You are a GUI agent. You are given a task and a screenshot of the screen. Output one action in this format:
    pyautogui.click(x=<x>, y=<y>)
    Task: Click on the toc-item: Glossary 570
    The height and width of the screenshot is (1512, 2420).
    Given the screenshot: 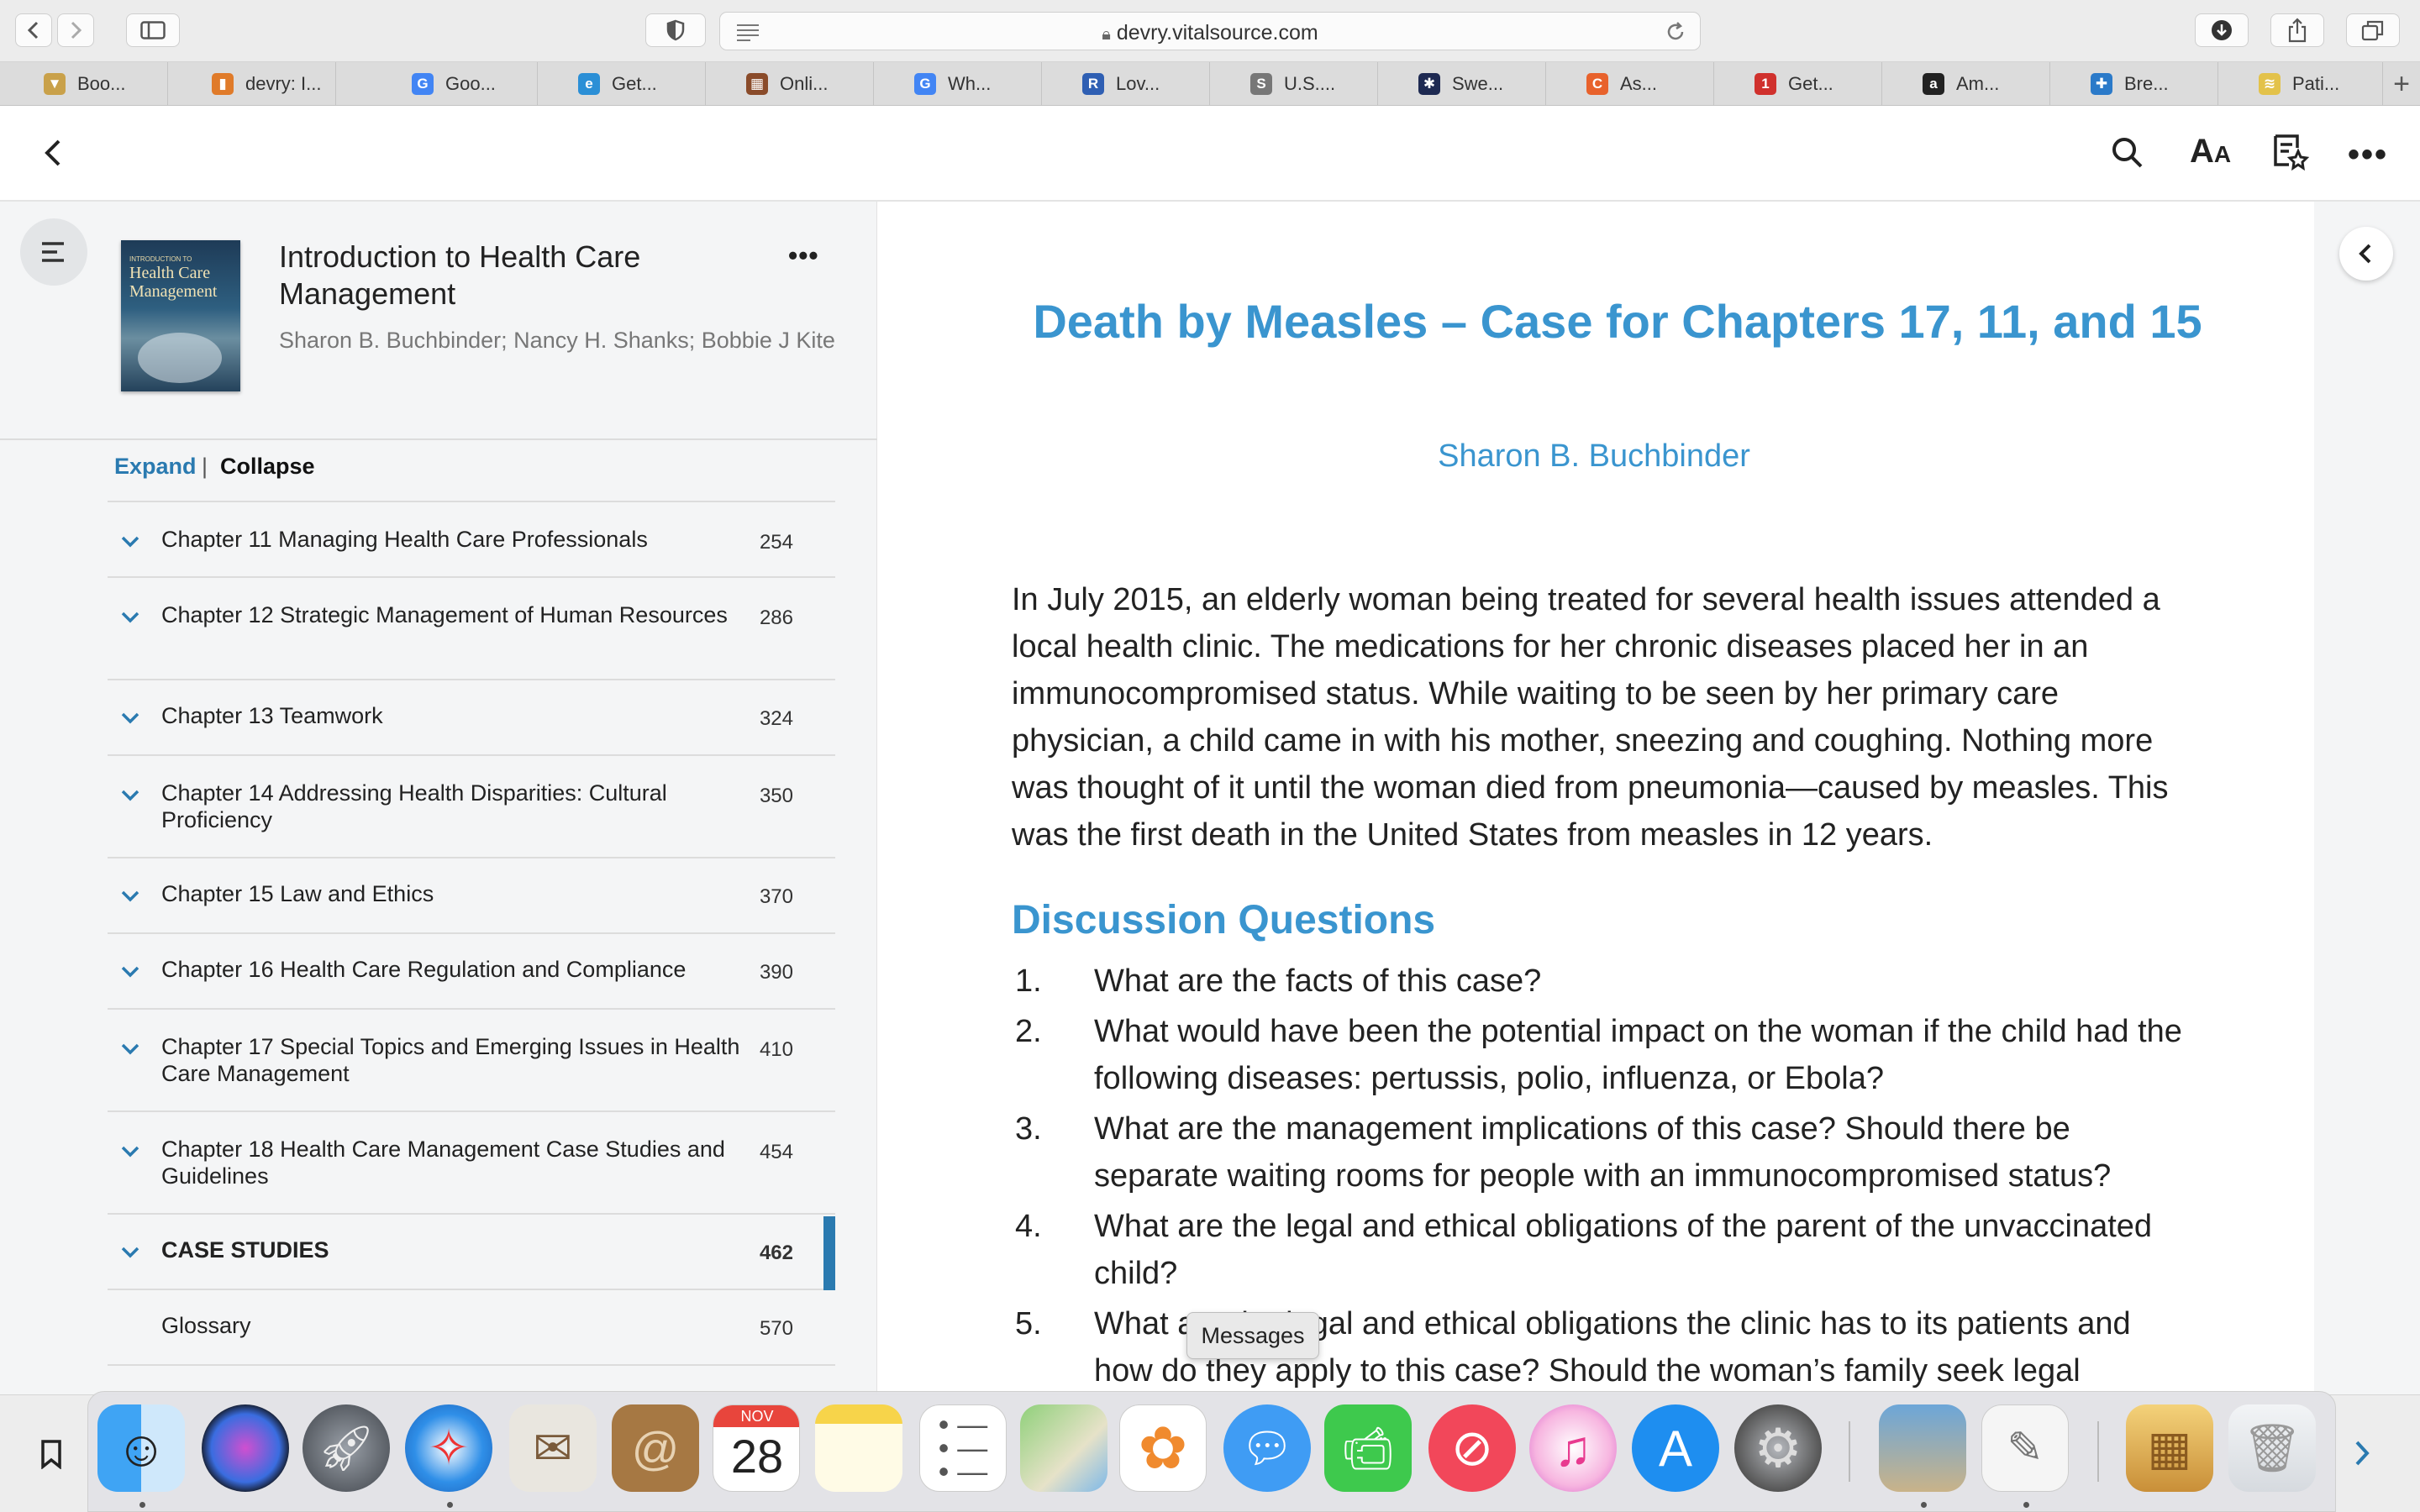 What is the action you would take?
    pyautogui.click(x=471, y=1328)
    